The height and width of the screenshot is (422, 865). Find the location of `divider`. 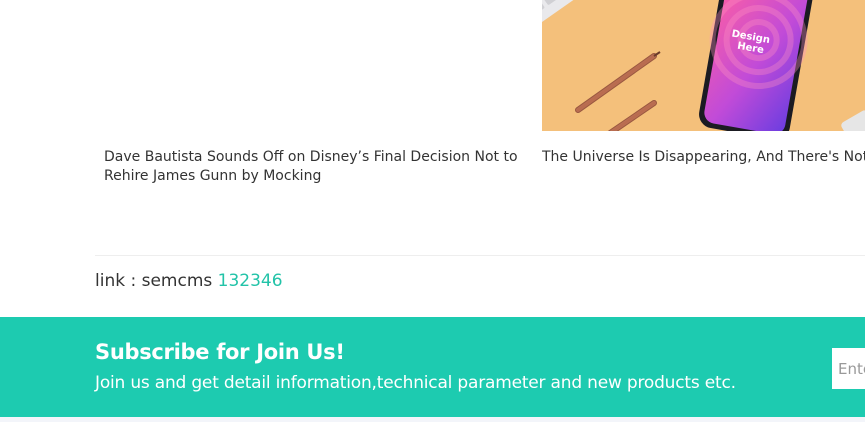

divider is located at coordinates (480, 255).